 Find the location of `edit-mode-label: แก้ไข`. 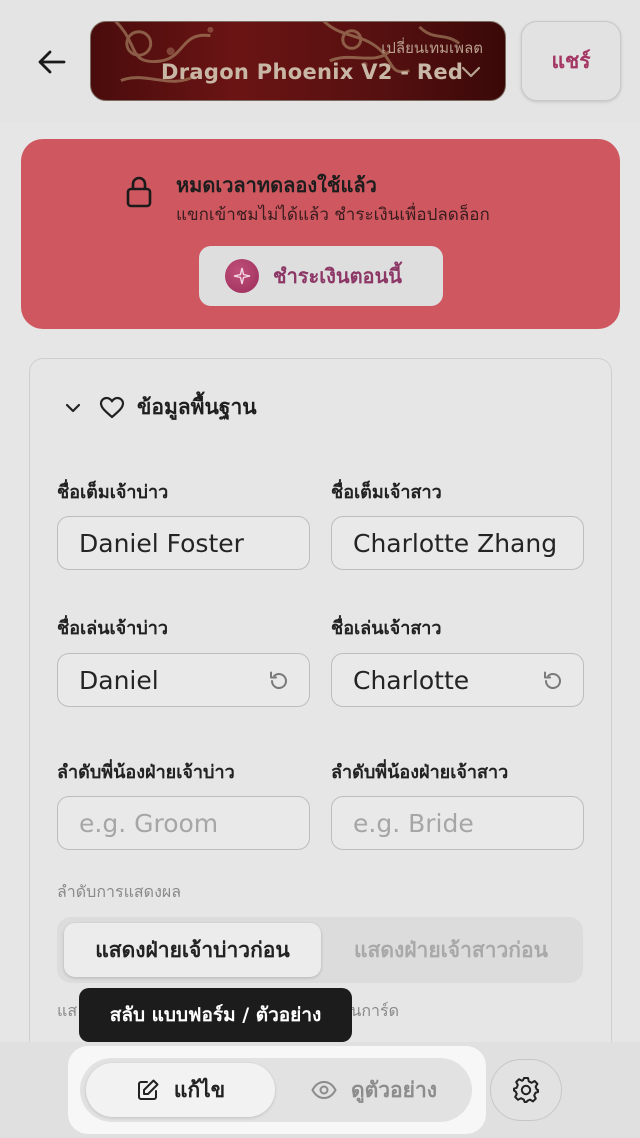

edit-mode-label: แก้ไข is located at coordinates (199, 1089).